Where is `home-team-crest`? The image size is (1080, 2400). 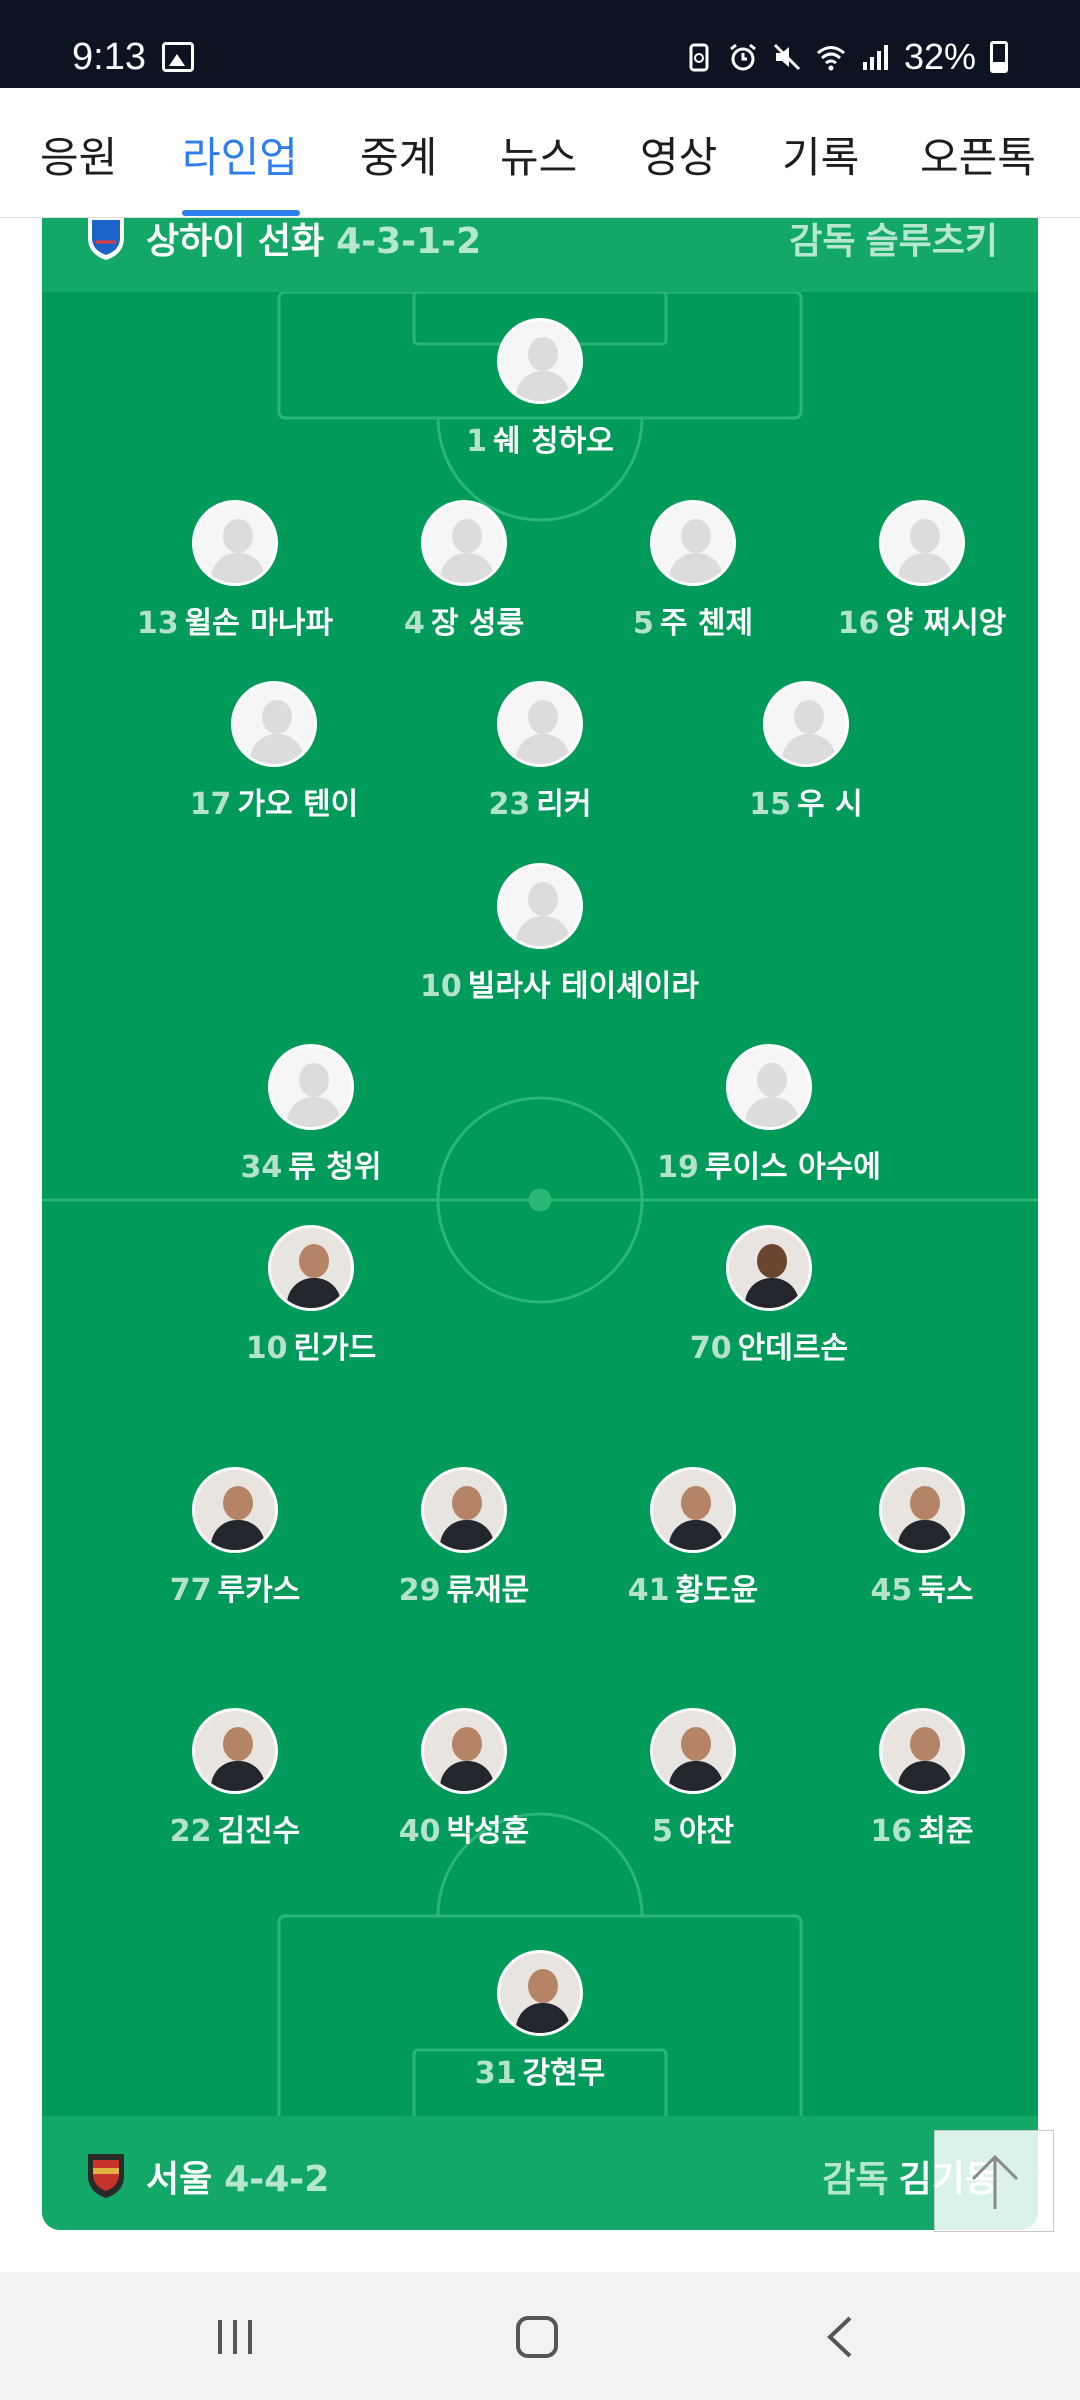 home-team-crest is located at coordinates (106, 239).